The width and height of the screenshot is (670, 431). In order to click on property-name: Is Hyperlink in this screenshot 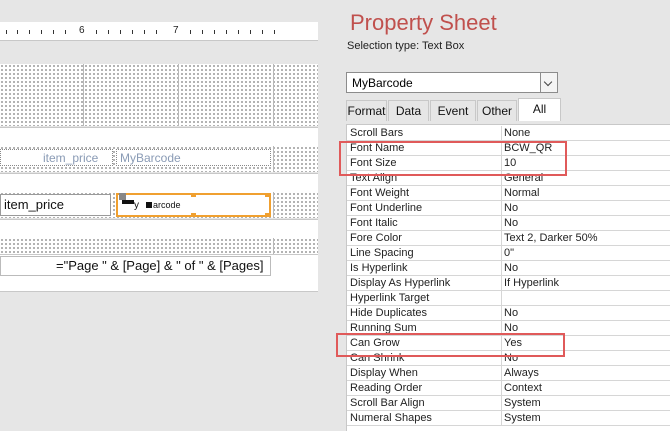, I will do `click(379, 268)`.